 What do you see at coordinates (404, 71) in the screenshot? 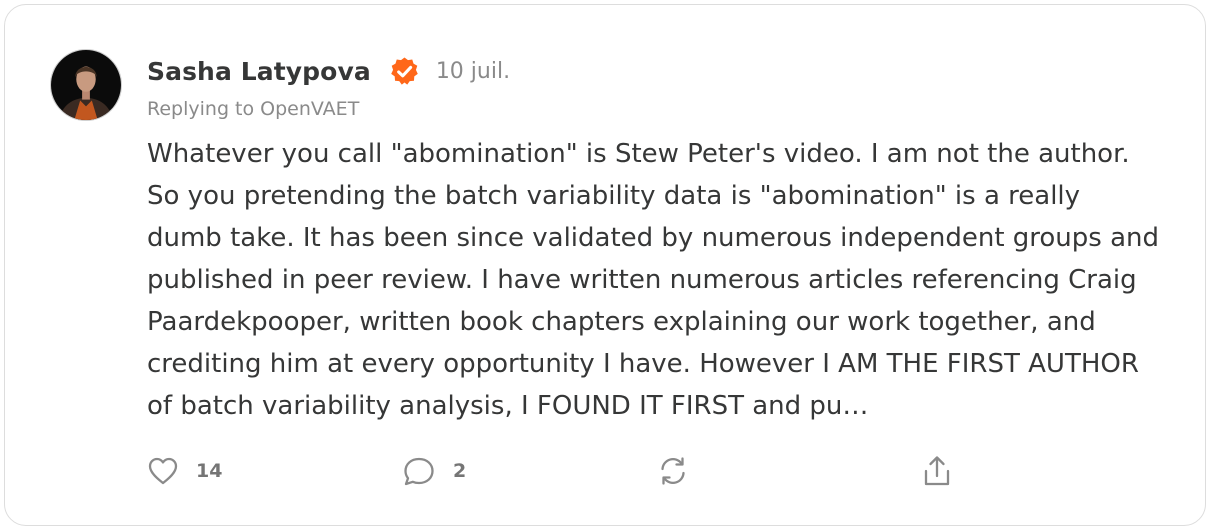
I see `verified-check-icon` at bounding box center [404, 71].